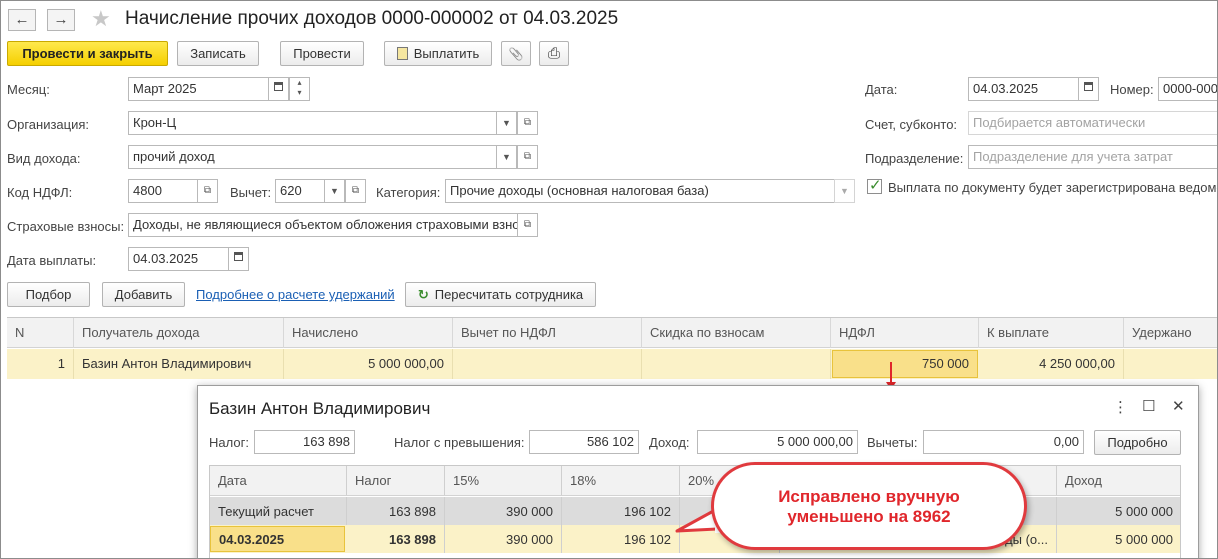  I want to click on recipient-cell: Базин Антон Владимирович, so click(179, 364).